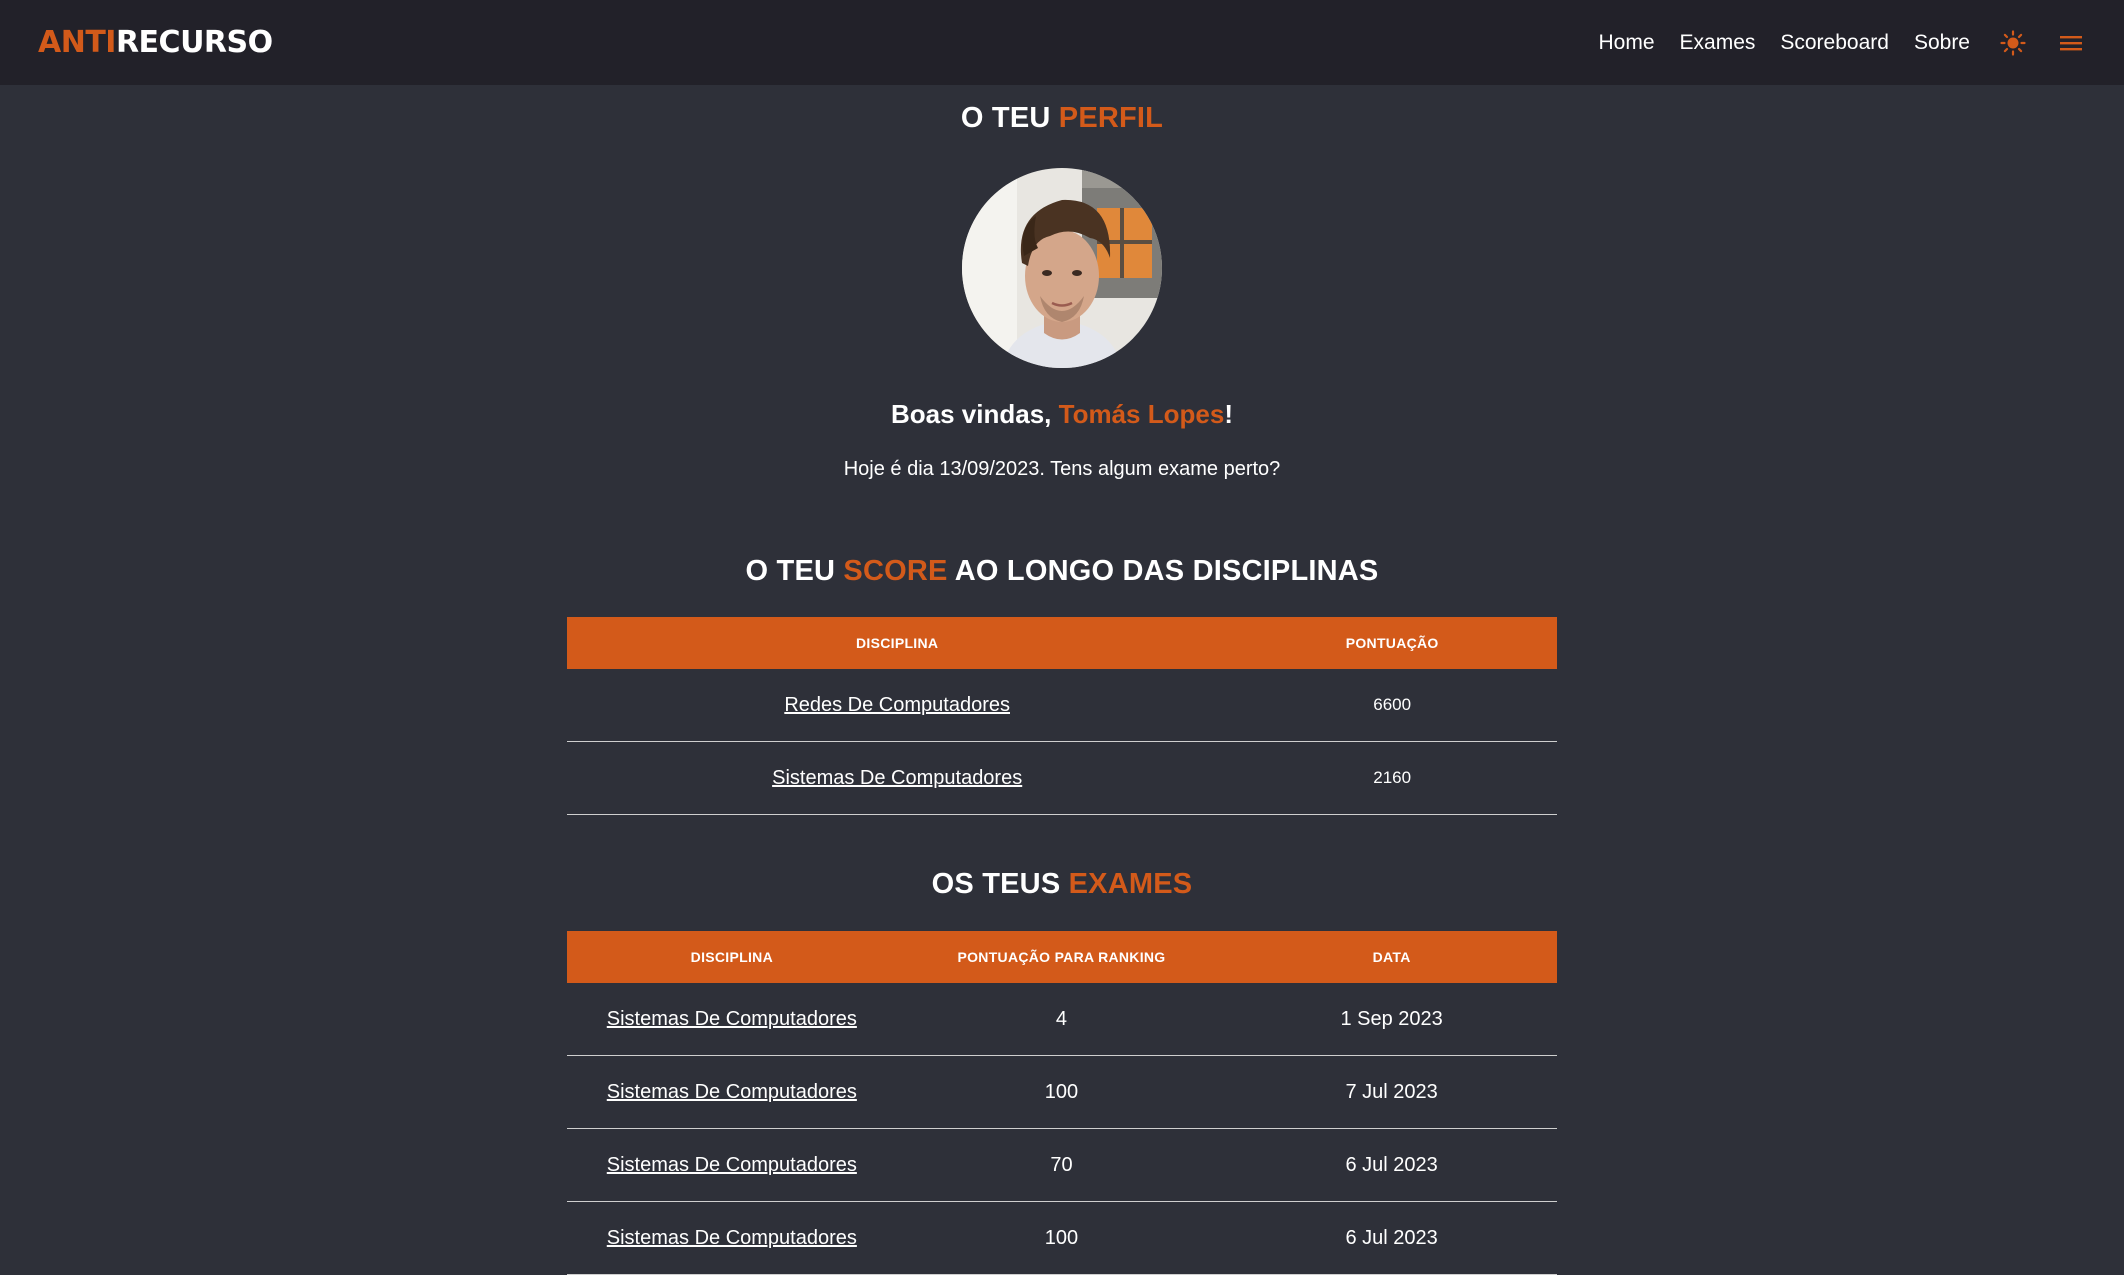 Image resolution: width=2124 pixels, height=1275 pixels. Describe the element at coordinates (895, 571) in the screenshot. I see `score-title-accent: SCORE` at that location.